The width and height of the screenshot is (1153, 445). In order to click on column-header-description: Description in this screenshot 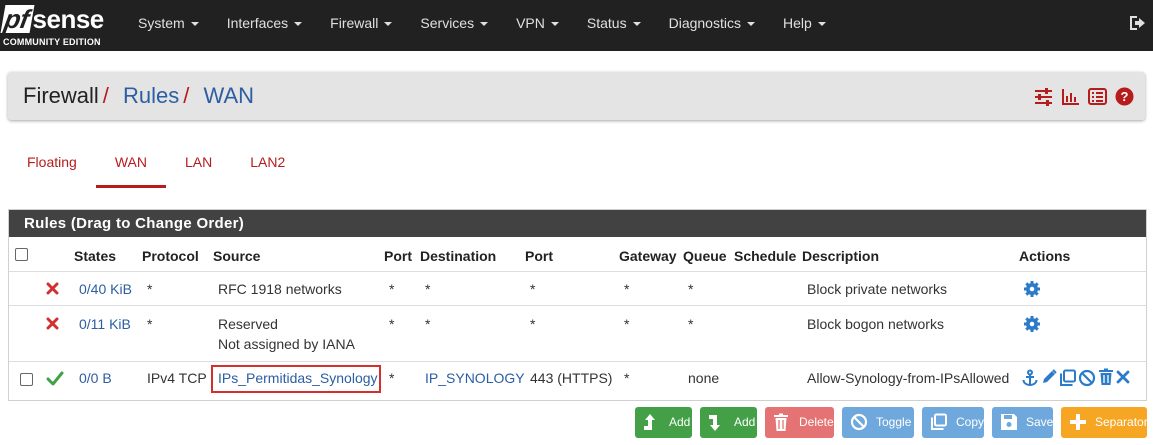, I will do `click(840, 256)`.